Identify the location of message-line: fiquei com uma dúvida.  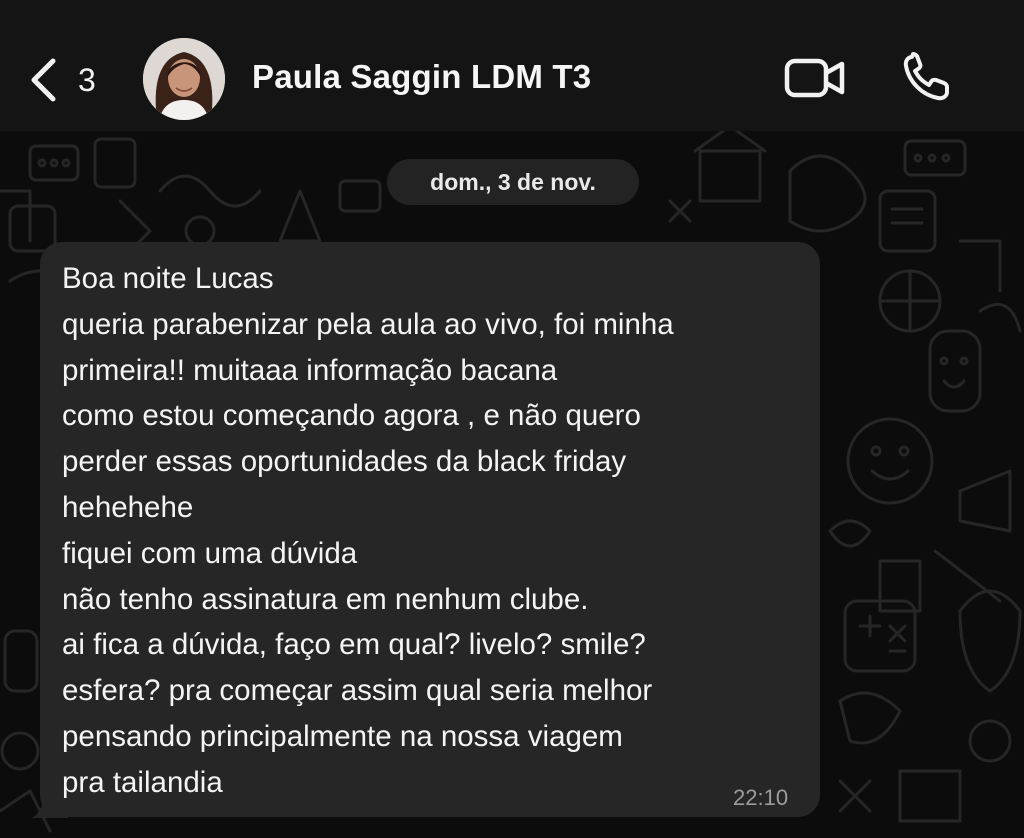
(210, 553).